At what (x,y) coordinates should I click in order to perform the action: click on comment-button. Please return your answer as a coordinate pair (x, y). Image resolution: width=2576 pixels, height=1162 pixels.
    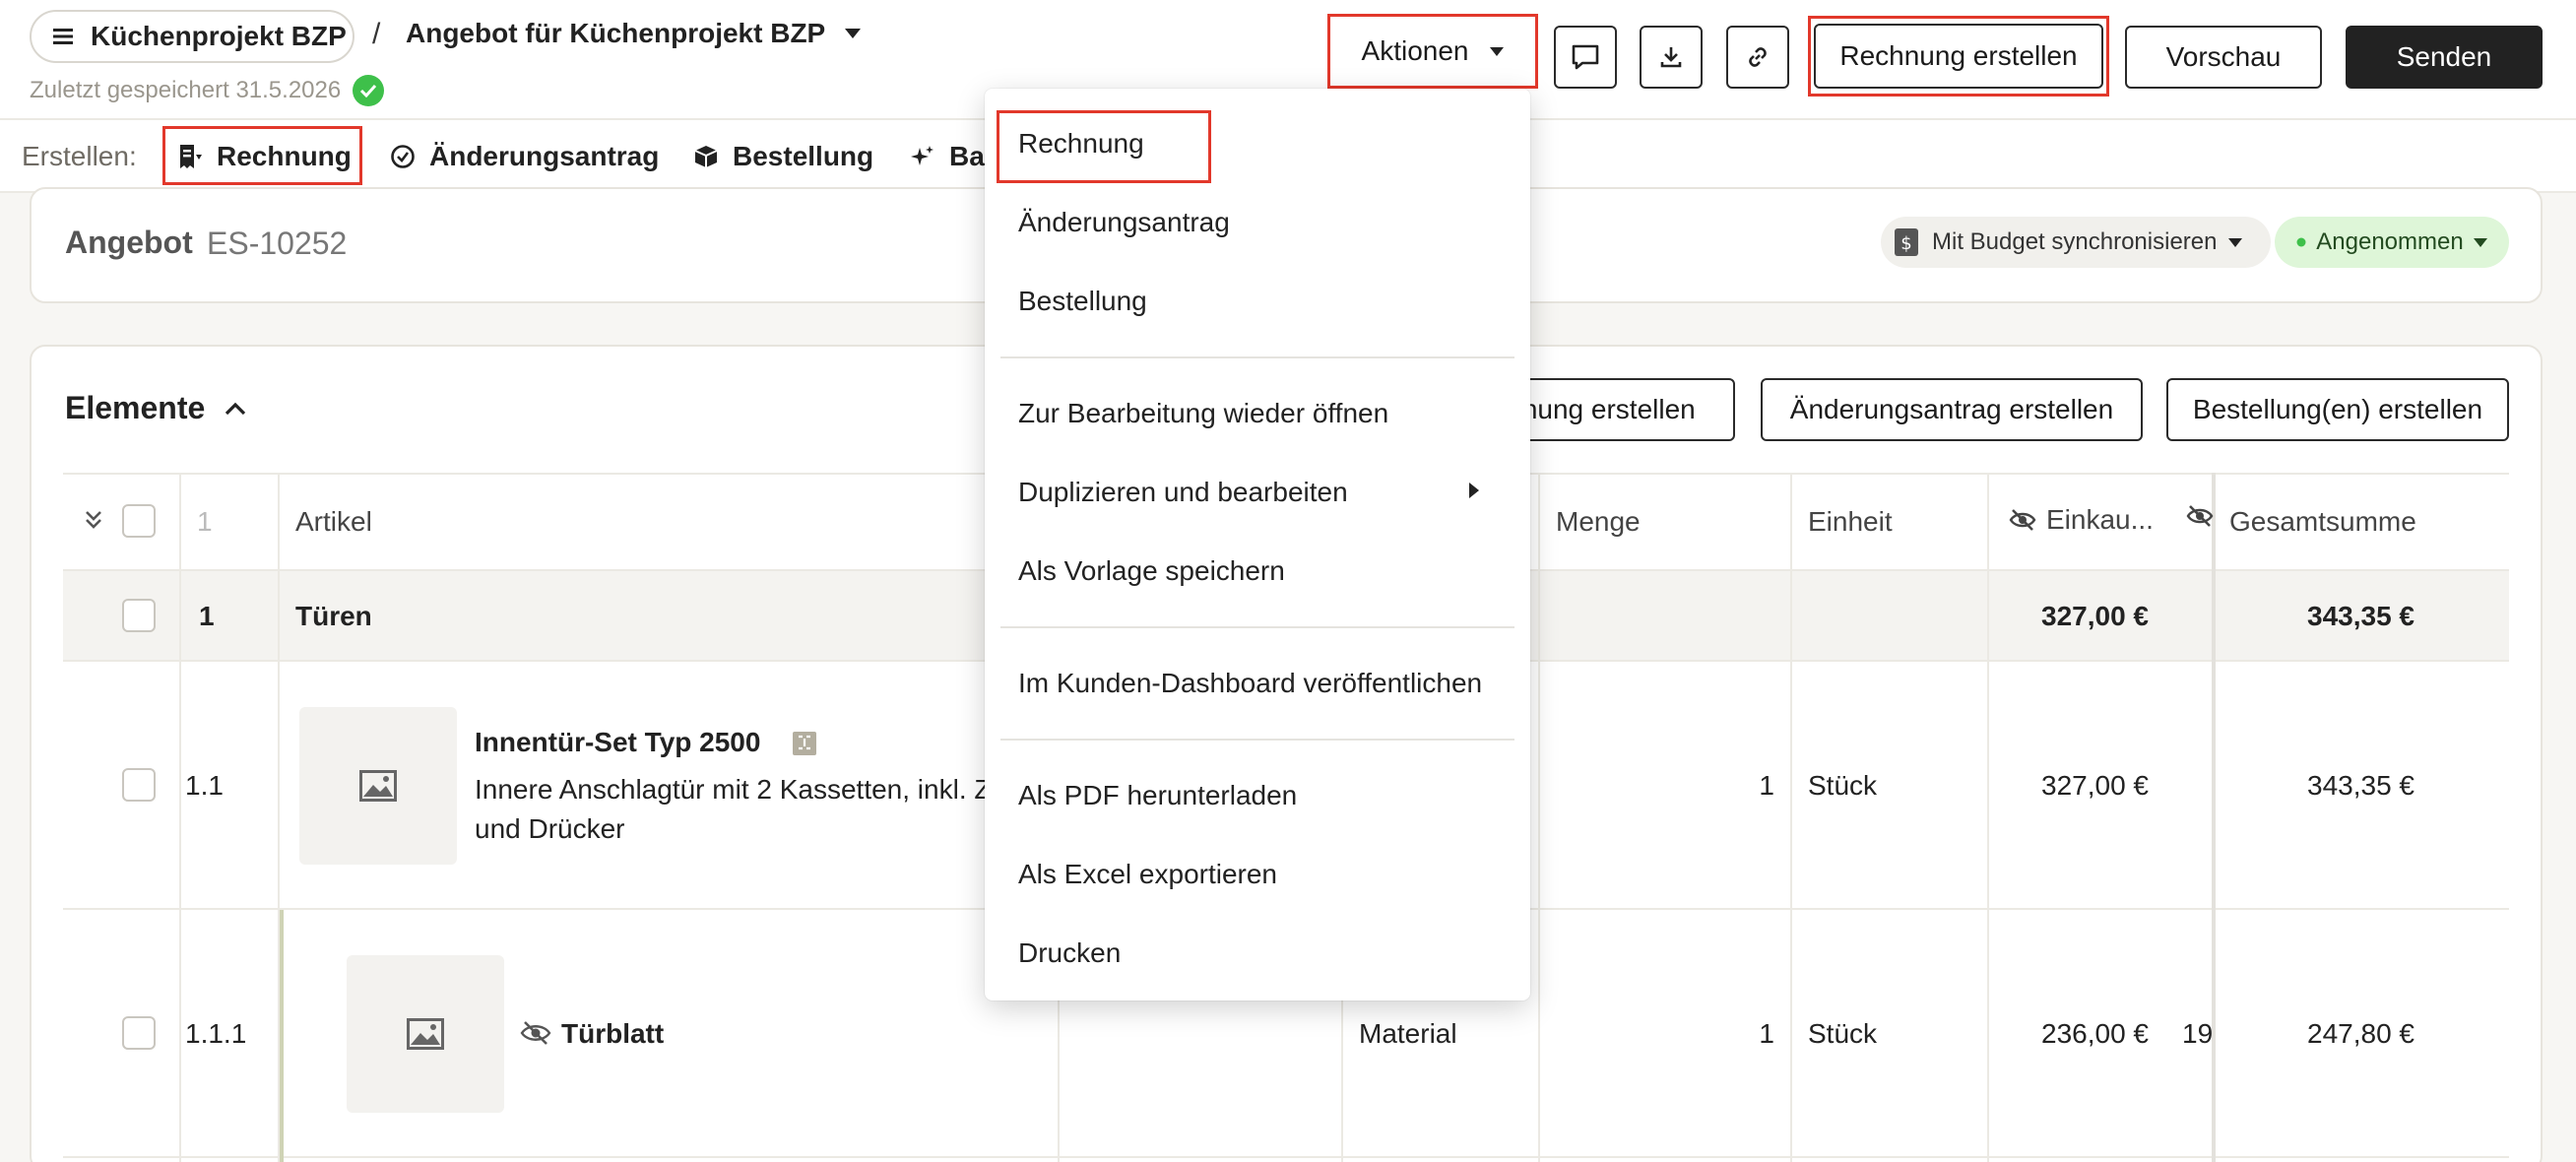
    Looking at the image, I should click on (1585, 58).